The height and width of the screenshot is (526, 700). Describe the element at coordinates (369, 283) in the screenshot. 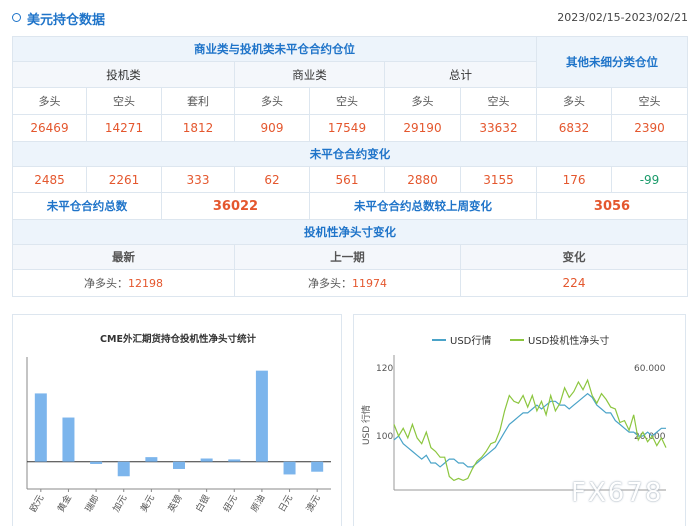

I see `net-prev-value: 11974` at that location.